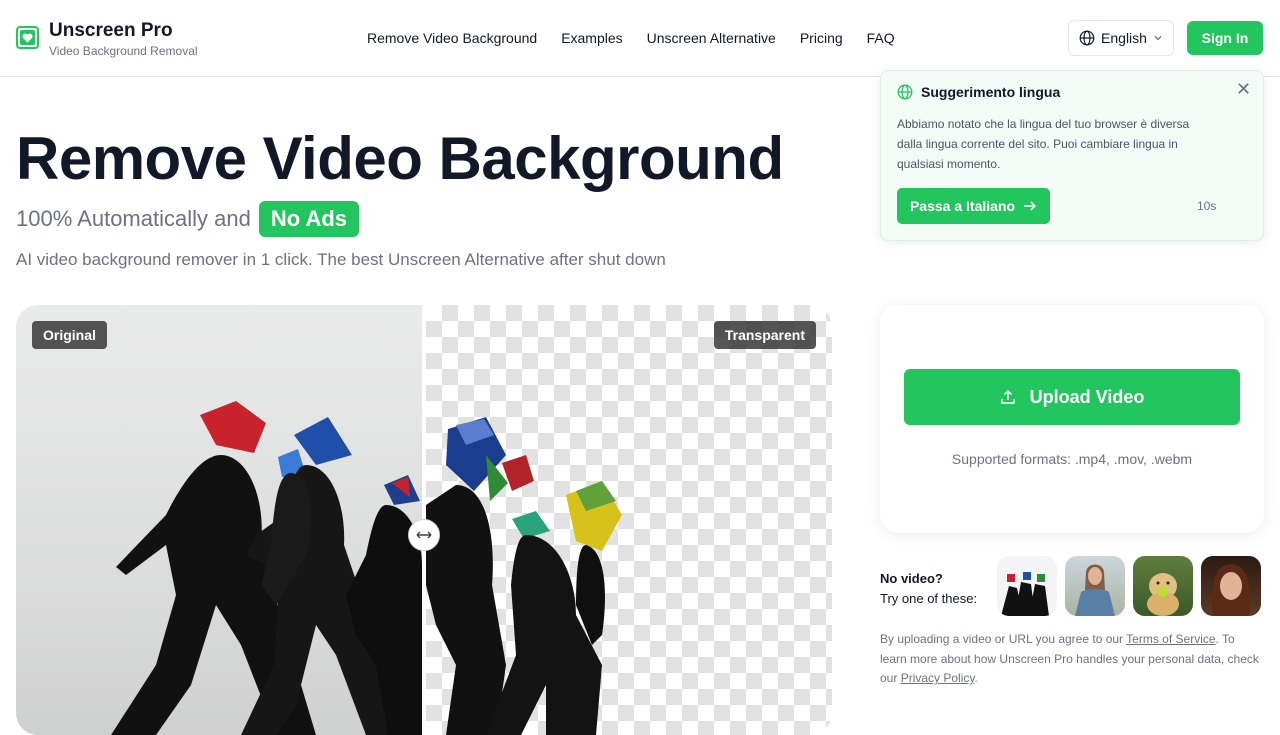  What do you see at coordinates (133, 218) in the screenshot?
I see `subtitle-text: 100% Automatically and` at bounding box center [133, 218].